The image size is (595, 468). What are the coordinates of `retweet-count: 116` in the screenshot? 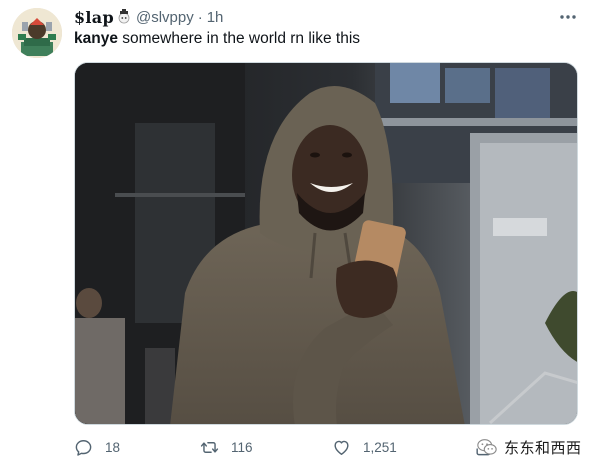 It's located at (242, 447).